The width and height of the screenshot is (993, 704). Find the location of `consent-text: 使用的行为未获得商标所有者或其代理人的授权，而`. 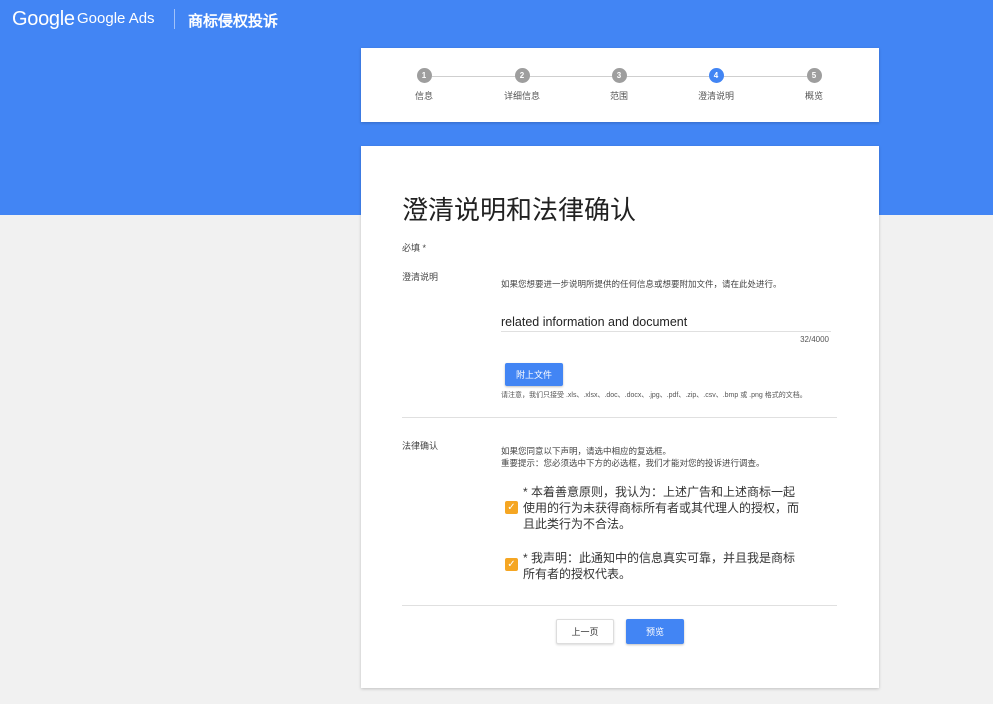

consent-text: 使用的行为未获得商标所有者或其代理人的授权，而 is located at coordinates (661, 508).